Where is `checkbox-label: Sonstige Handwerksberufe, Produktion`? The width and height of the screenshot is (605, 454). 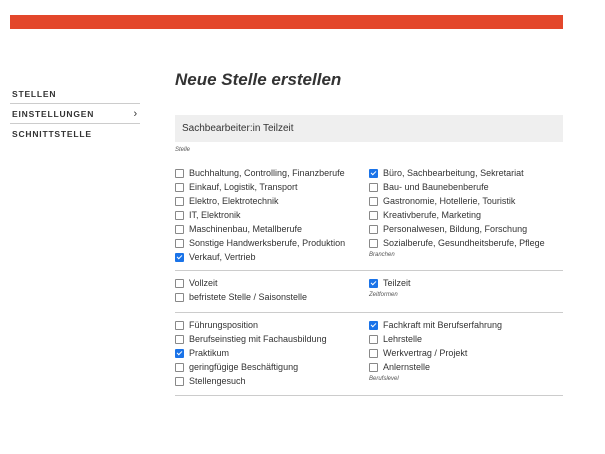 checkbox-label: Sonstige Handwerksberufe, Produktion is located at coordinates (267, 243).